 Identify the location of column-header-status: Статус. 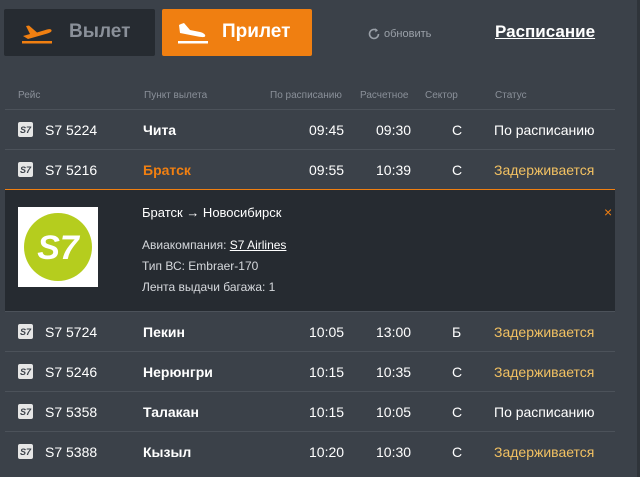
(511, 95).